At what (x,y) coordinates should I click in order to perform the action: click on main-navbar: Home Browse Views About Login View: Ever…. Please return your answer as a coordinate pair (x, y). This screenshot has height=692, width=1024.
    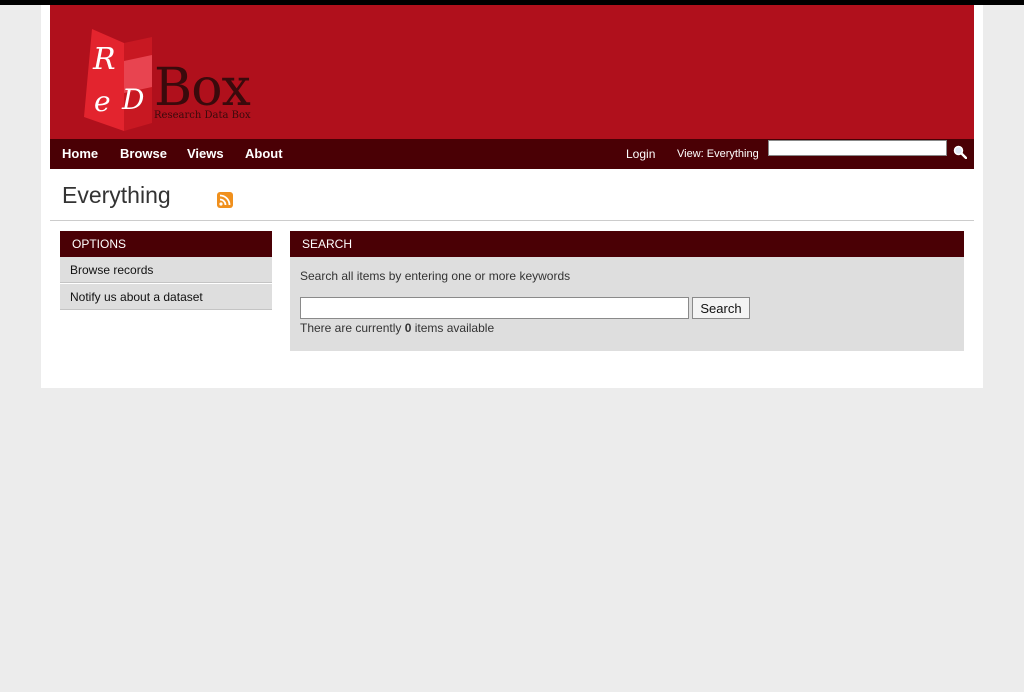
    Looking at the image, I should click on (512, 154).